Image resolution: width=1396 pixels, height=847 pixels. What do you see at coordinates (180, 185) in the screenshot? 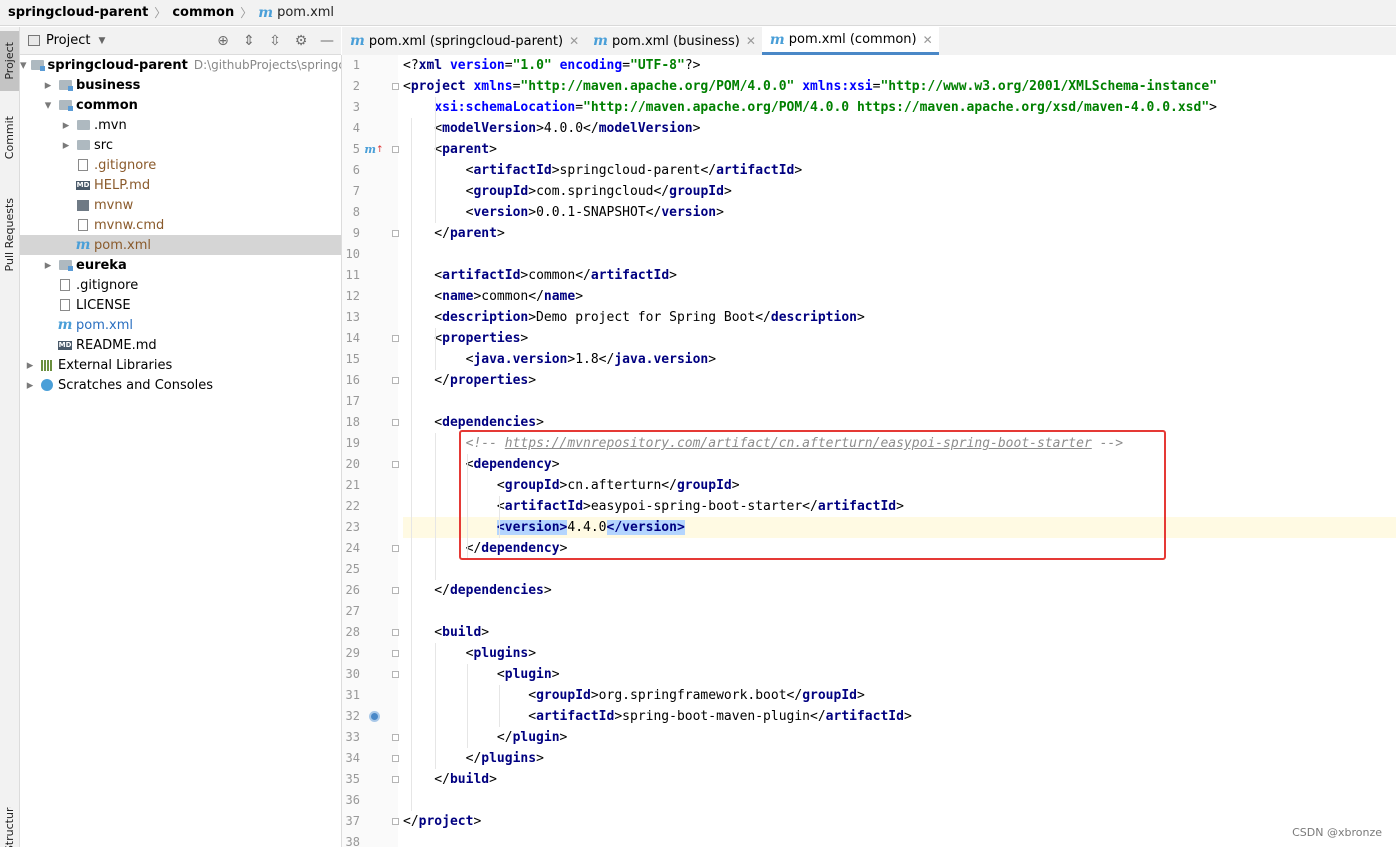
I see `tree-item: MD HELP.md` at bounding box center [180, 185].